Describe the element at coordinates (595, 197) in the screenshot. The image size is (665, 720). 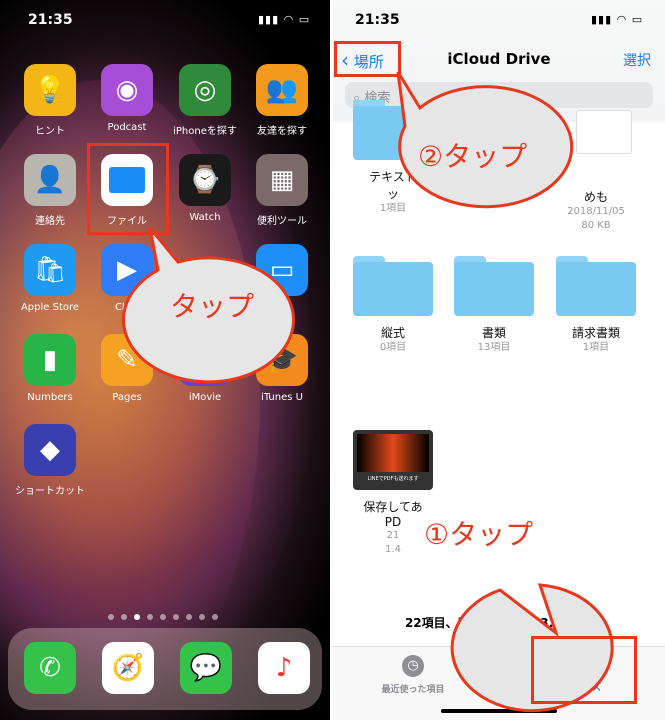
I see `file-name: めも` at that location.